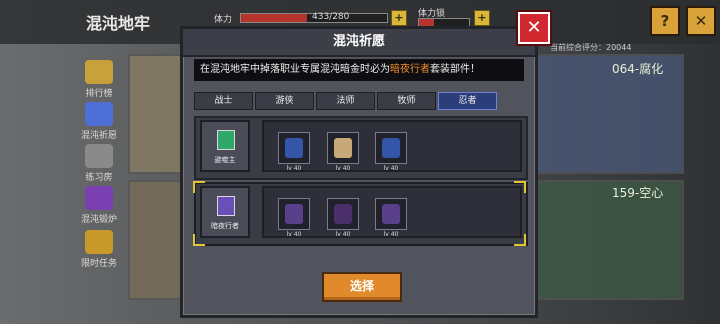  Describe the element at coordinates (467, 101) in the screenshot. I see `tab-ninja: 忍者` at that location.